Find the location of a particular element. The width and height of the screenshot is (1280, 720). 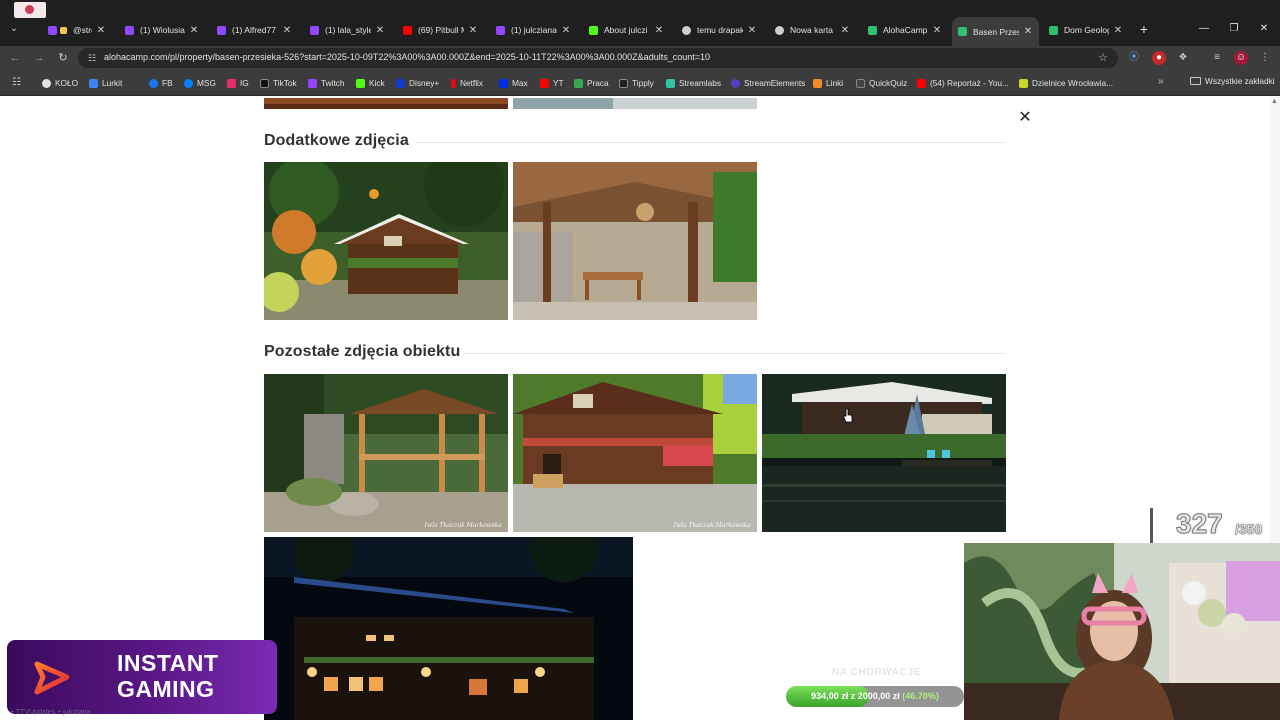

tab-2: (1) Wiolusia ✕ is located at coordinates (162, 30).